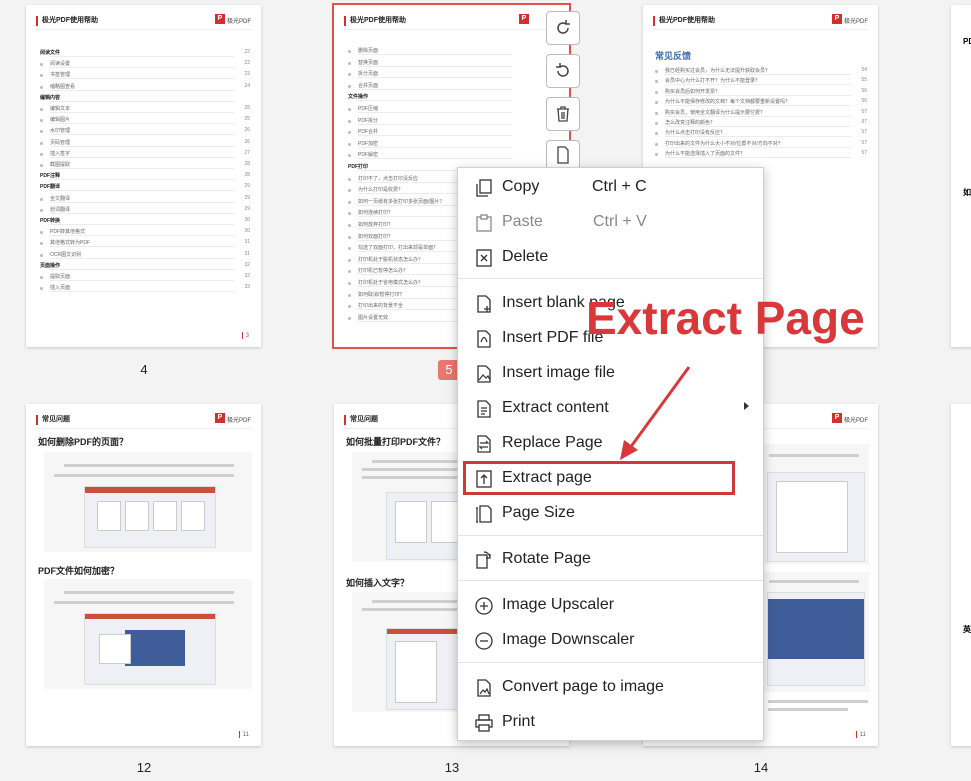  Describe the element at coordinates (725, 318) in the screenshot. I see `annotation-callout-text: Extract Page` at that location.